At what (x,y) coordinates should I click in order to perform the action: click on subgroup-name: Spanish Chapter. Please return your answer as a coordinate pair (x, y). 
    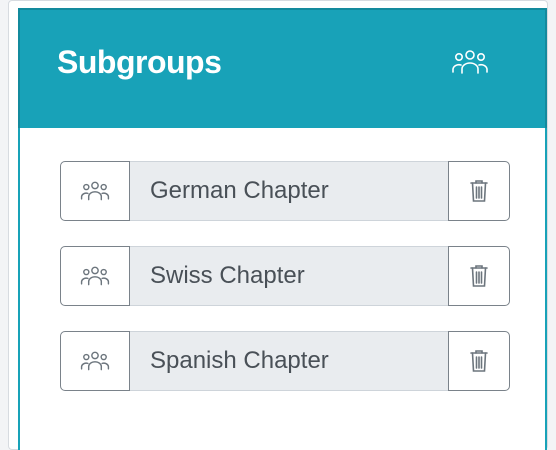
    Looking at the image, I should click on (289, 361).